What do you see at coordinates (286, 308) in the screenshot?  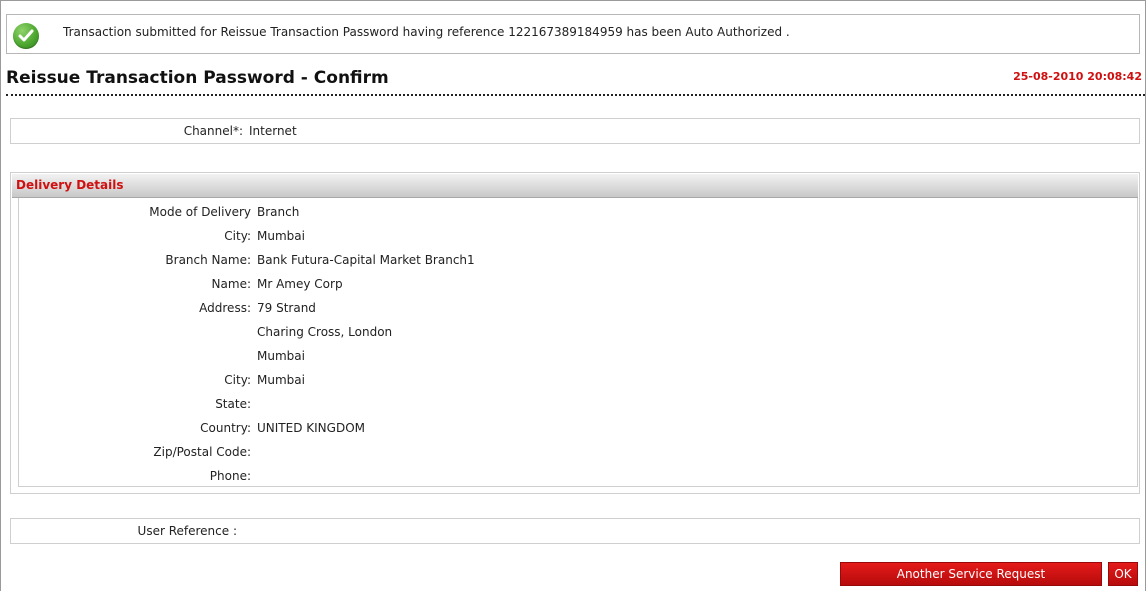 I see `detail-value: 79 Strand` at bounding box center [286, 308].